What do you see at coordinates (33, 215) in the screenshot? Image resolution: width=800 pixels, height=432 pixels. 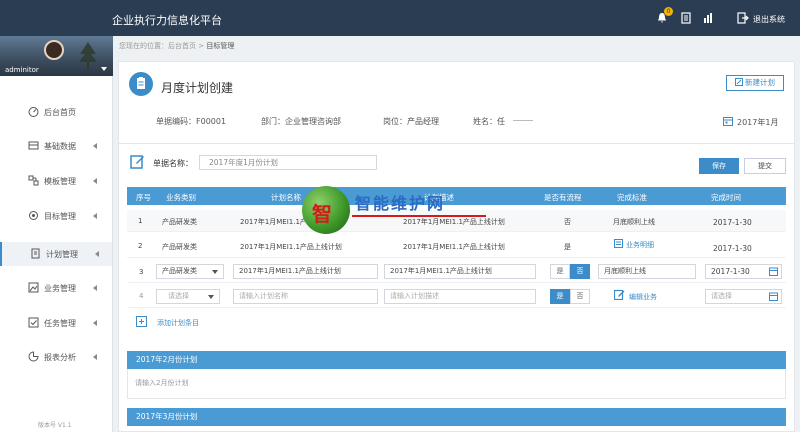 I see `target-icon` at bounding box center [33, 215].